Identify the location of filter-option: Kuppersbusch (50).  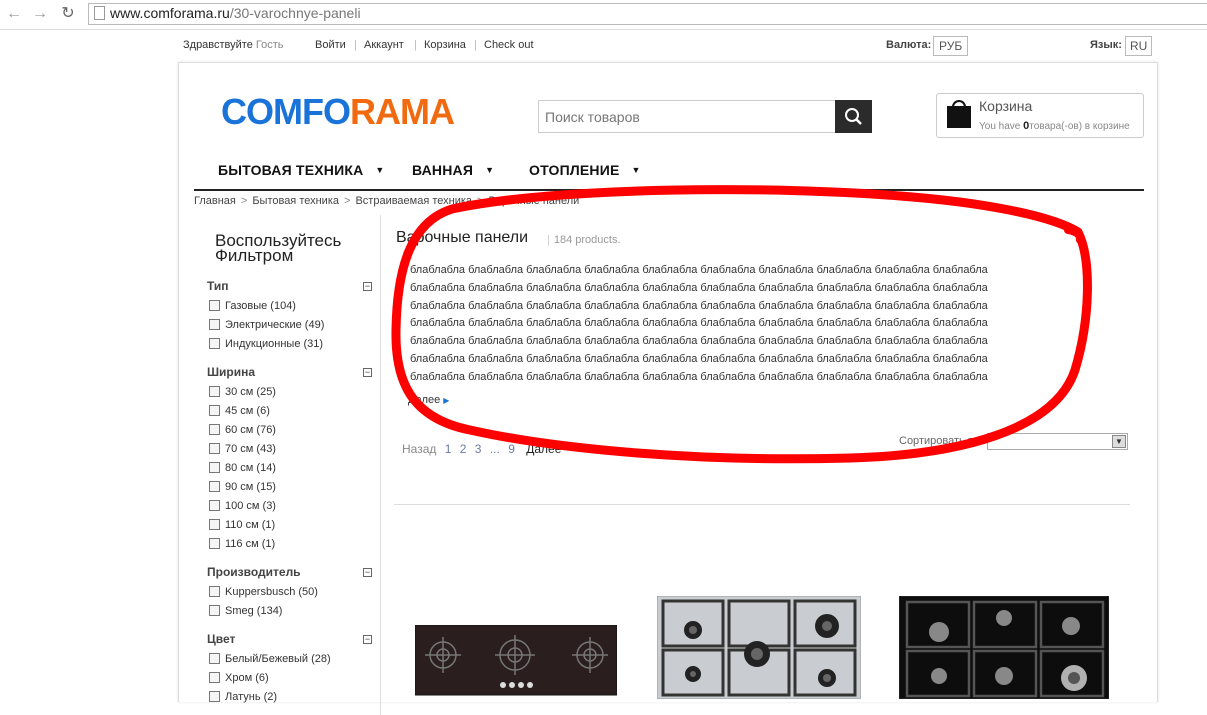
(263, 592).